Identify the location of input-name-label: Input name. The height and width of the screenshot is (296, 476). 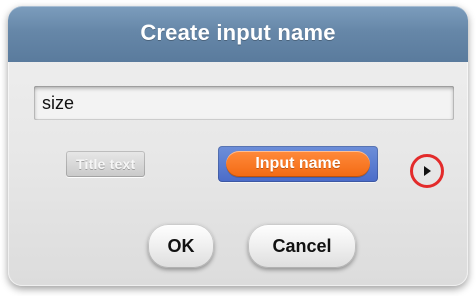
(298, 163).